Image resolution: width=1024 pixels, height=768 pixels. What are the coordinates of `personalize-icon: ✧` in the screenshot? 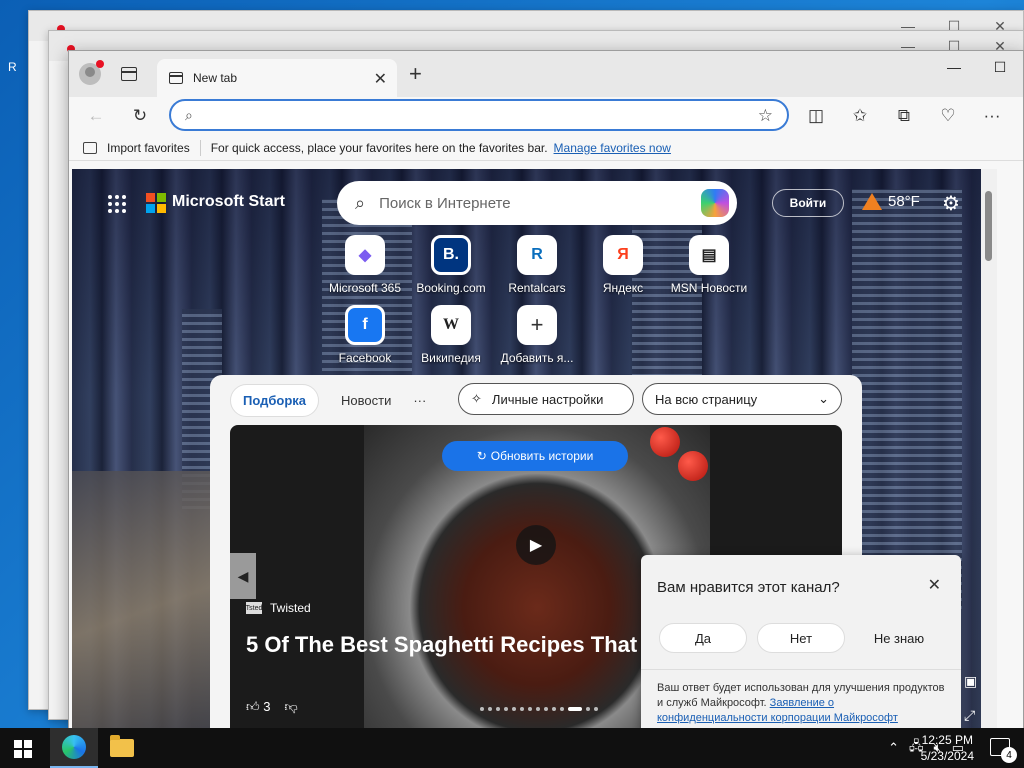 It's located at (476, 398).